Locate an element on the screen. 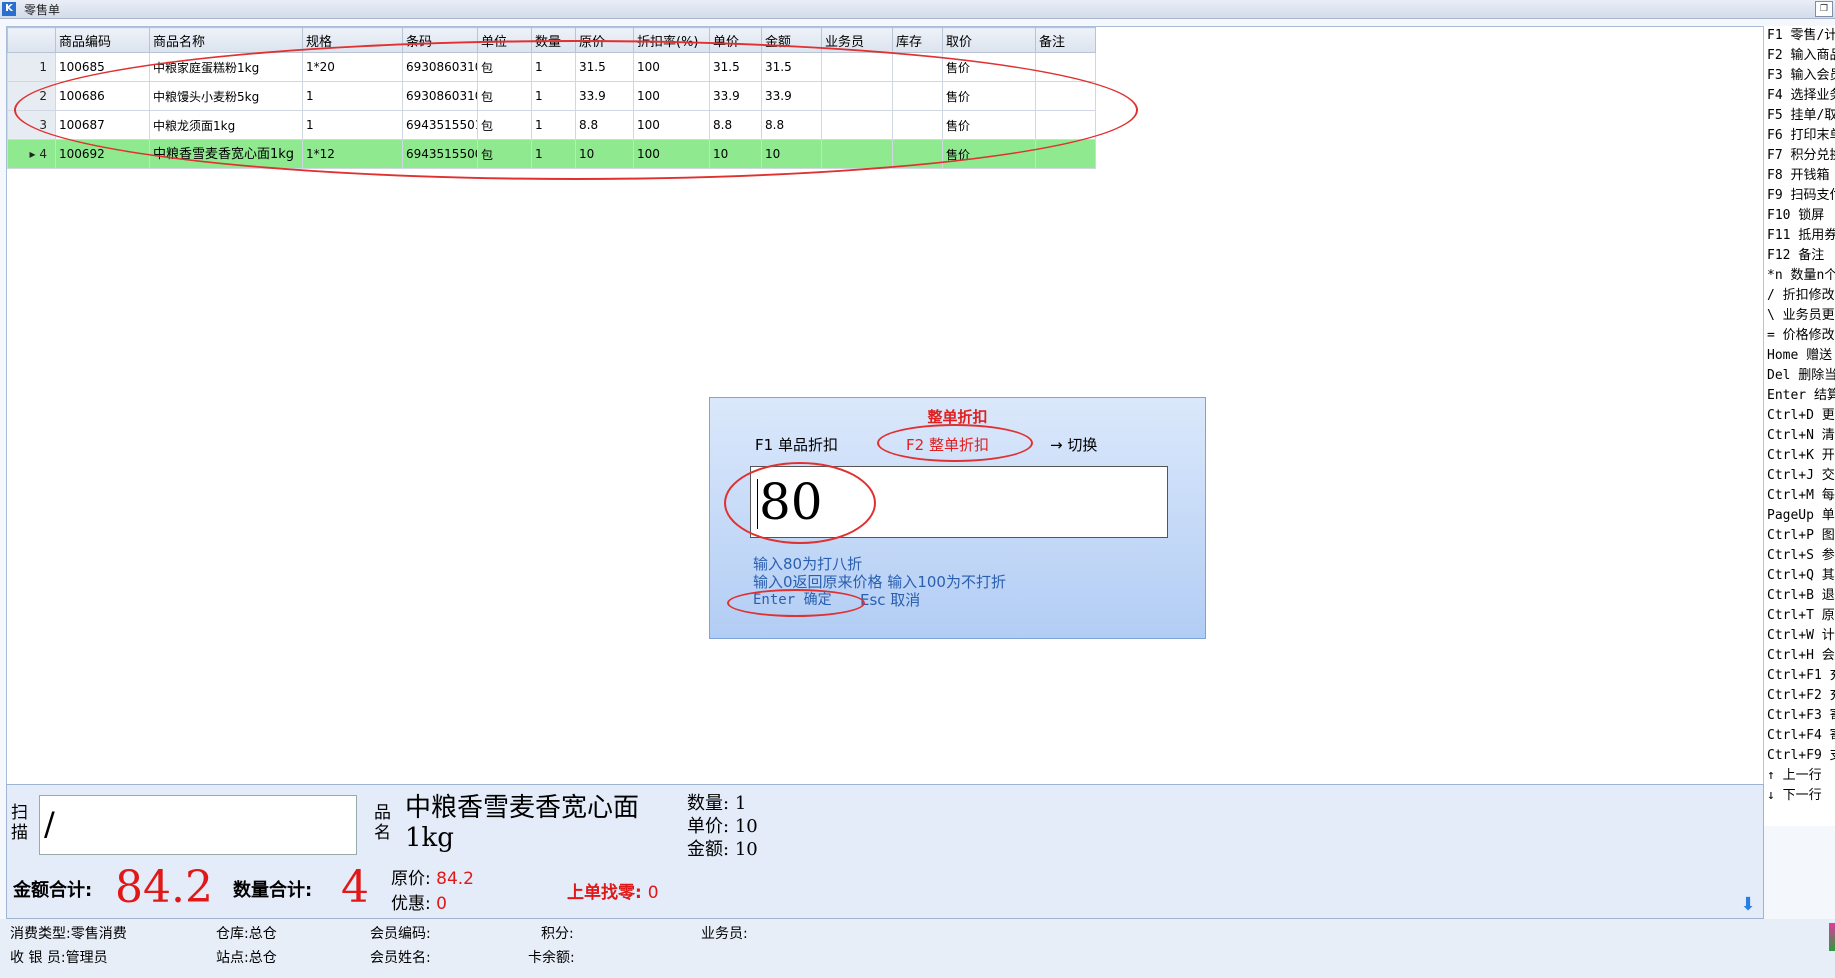 This screenshot has width=1835, height=978. cell-spec: 1*20 is located at coordinates (352, 67).